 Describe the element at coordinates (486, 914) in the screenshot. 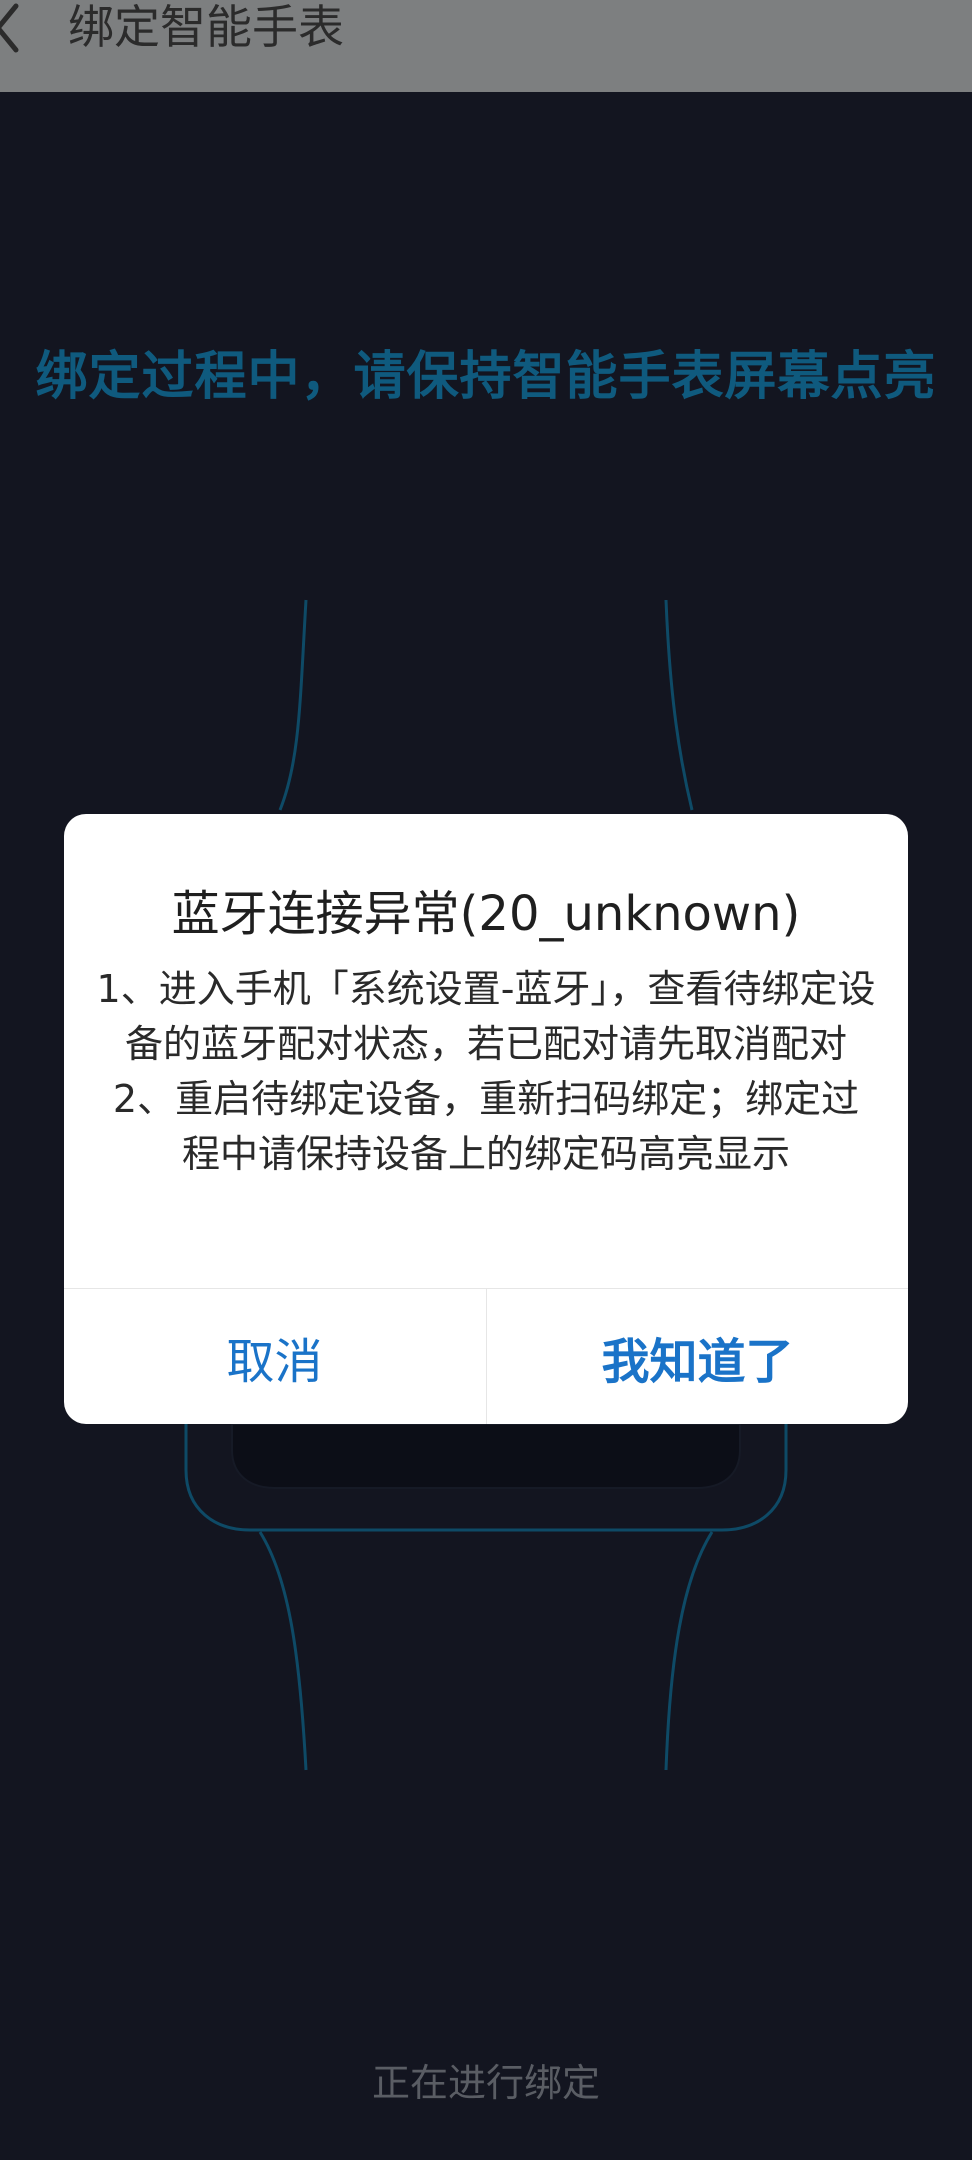

I see `dialog-title: 蓝牙连接异常(20_unknown)` at that location.